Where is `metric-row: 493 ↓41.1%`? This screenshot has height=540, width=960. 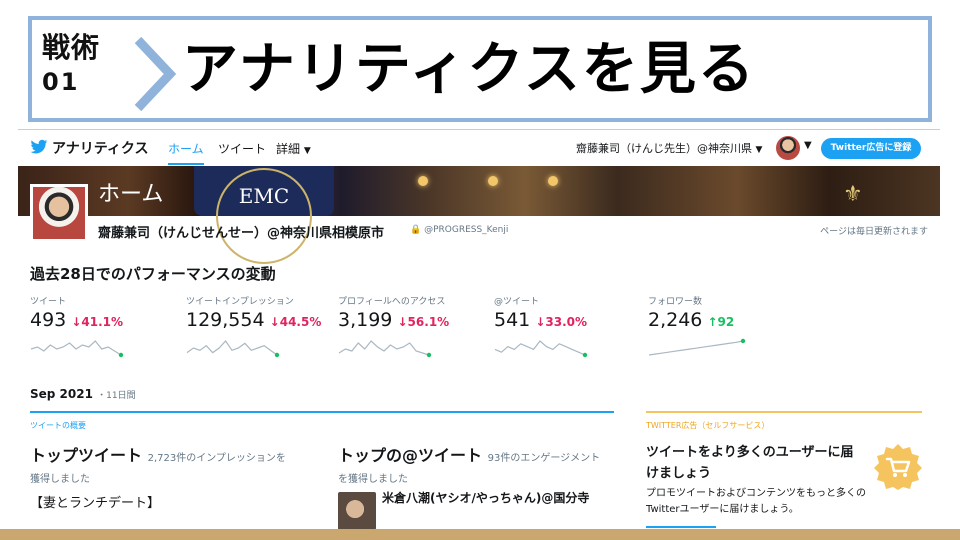 metric-row: 493 ↓41.1% is located at coordinates (105, 320).